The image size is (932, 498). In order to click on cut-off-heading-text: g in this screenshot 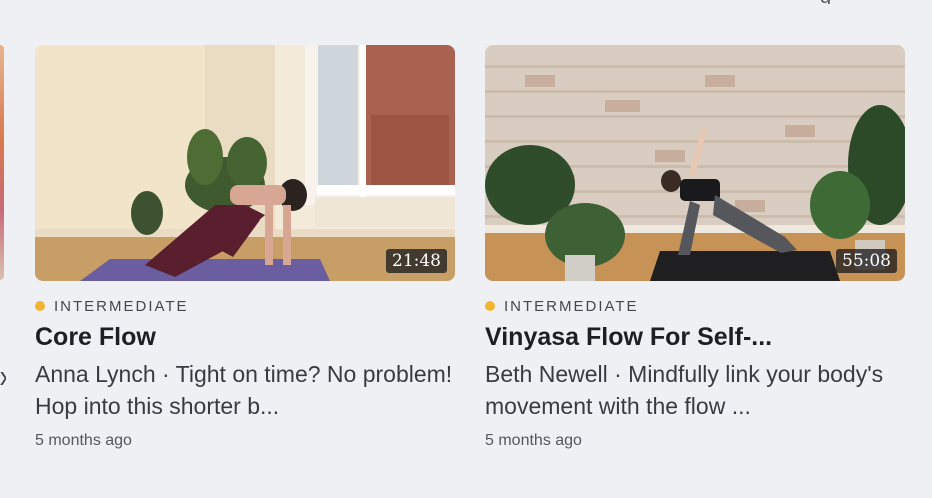, I will do `click(829, 2)`.